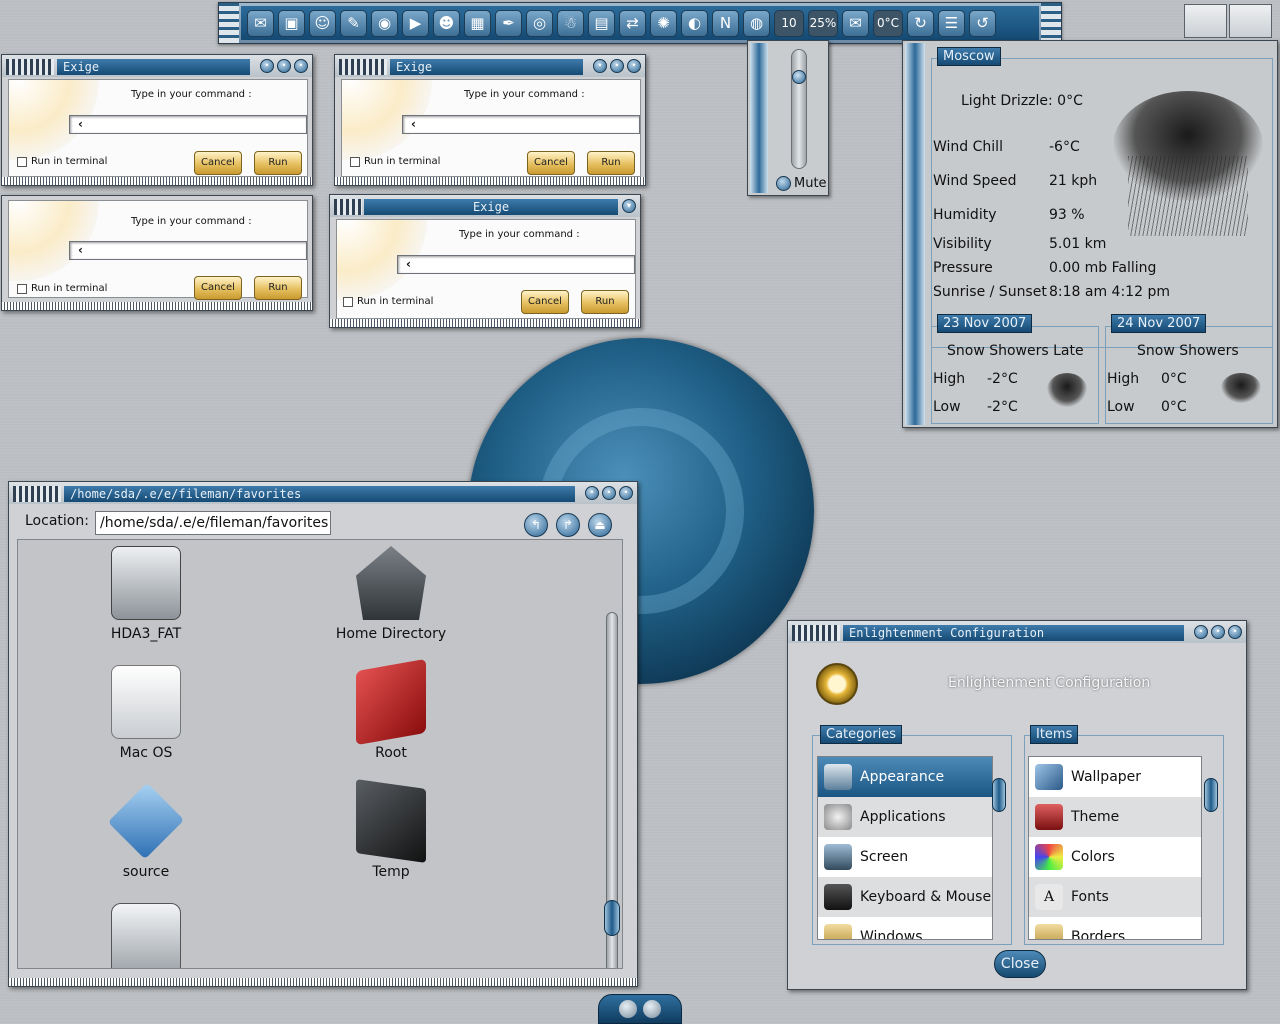 The width and height of the screenshot is (1280, 1024). Describe the element at coordinates (323, 493) in the screenshot. I see `titlebar: /home/sda/.e/e/fileman/favorites • • •` at that location.